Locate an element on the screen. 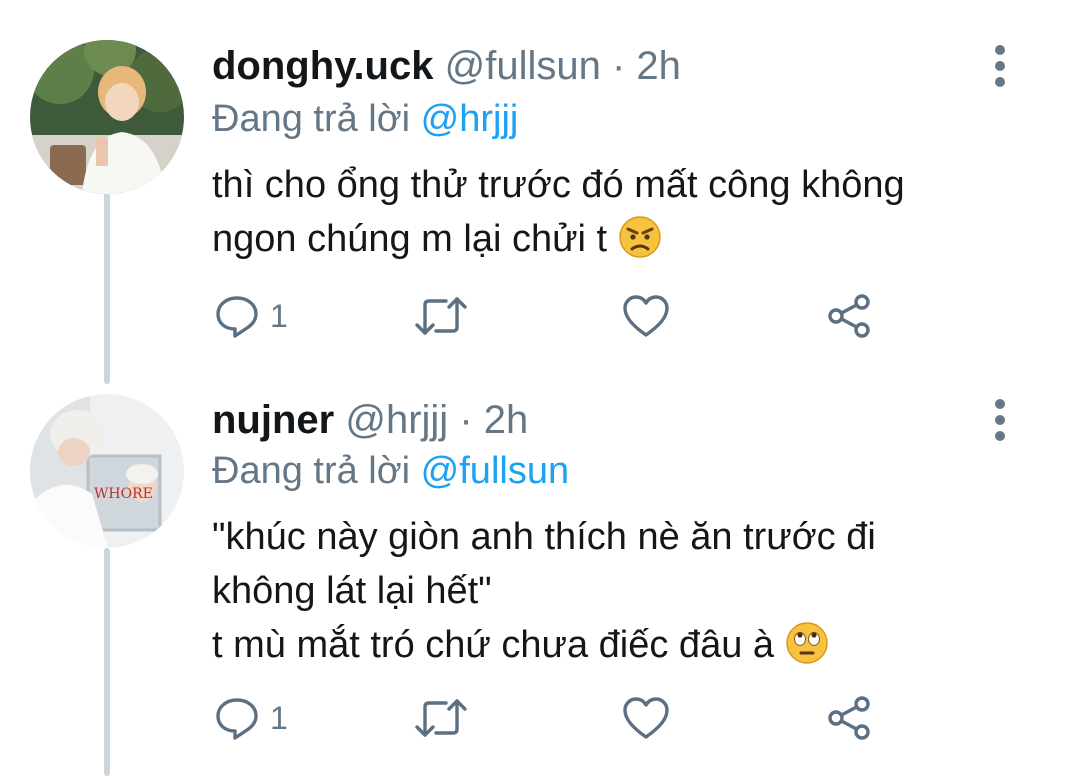 This screenshot has height=776, width=1080. display-name: nujner is located at coordinates (273, 420).